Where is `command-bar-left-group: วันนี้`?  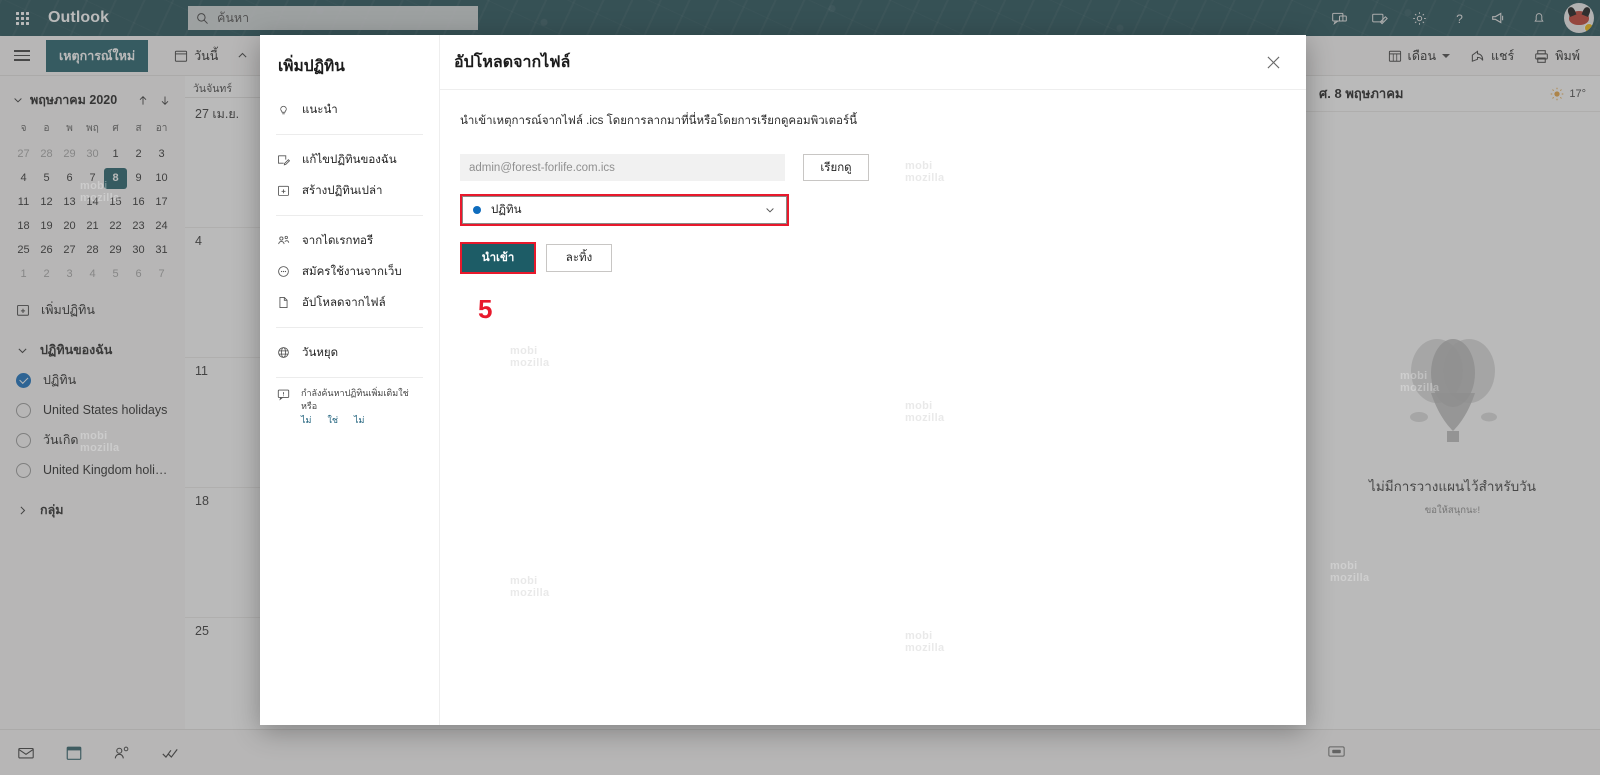
command-bar-left-group: วันนี้ is located at coordinates (211, 56).